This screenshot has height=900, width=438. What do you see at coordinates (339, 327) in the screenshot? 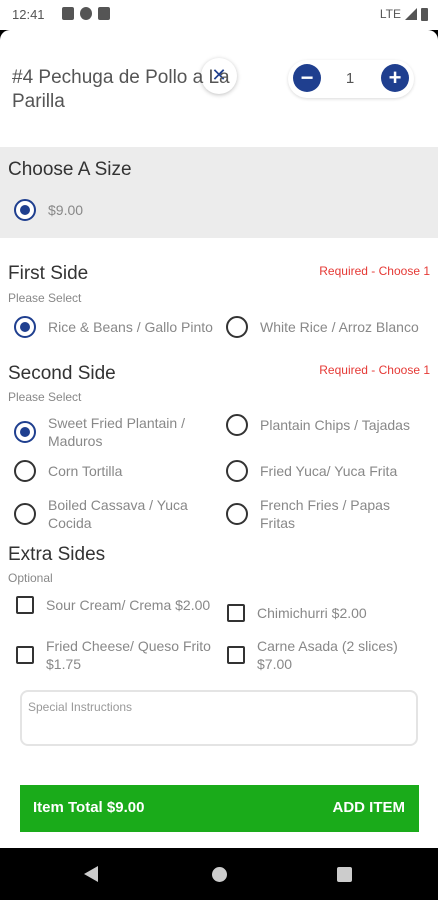
I see `option-label: White Rice / Arroz Blanco` at bounding box center [339, 327].